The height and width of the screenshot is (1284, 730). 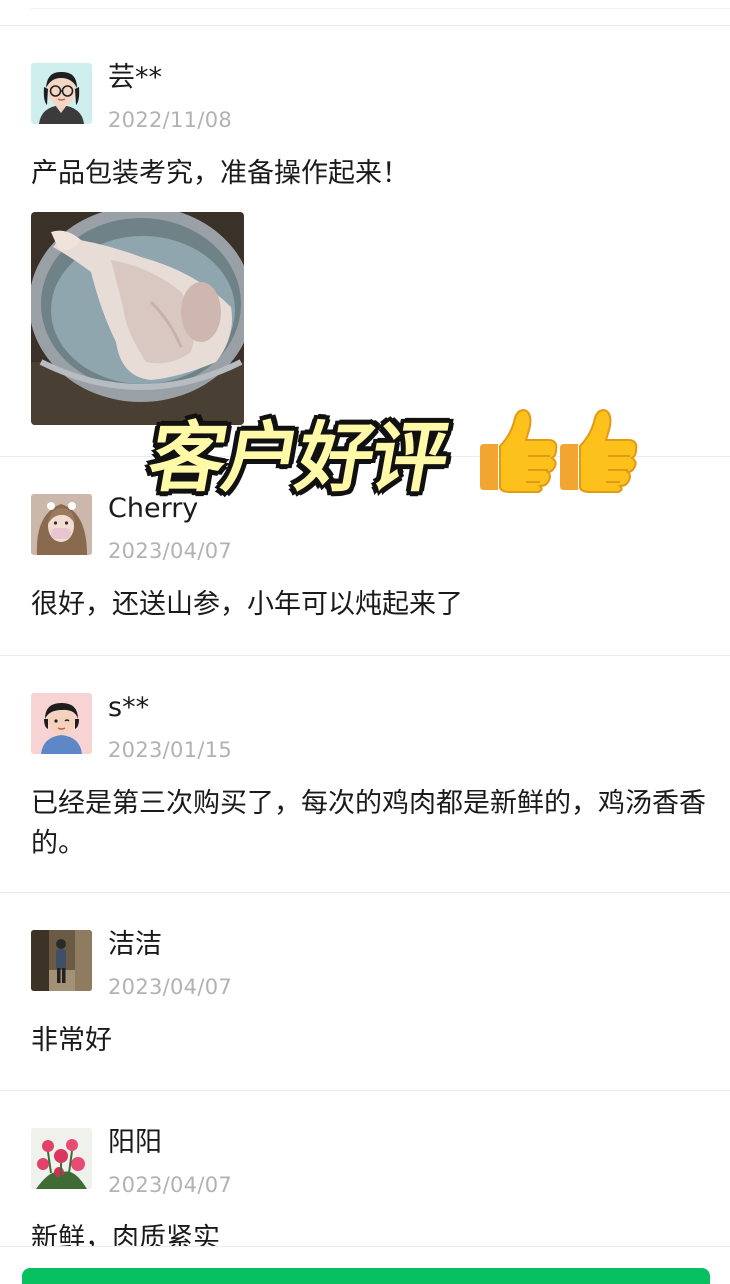 I want to click on girl-photo-avatar-icon, so click(x=61, y=524).